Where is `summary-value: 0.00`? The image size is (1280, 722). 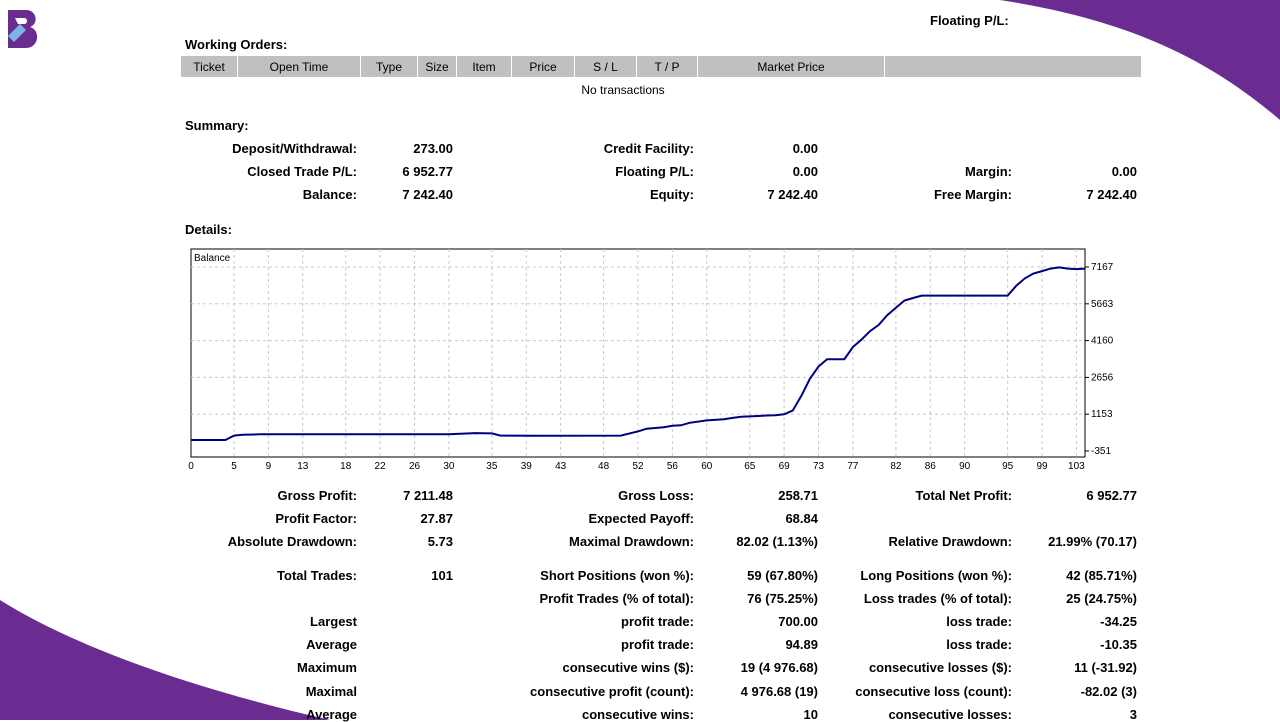 summary-value: 0.00 is located at coordinates (1124, 171).